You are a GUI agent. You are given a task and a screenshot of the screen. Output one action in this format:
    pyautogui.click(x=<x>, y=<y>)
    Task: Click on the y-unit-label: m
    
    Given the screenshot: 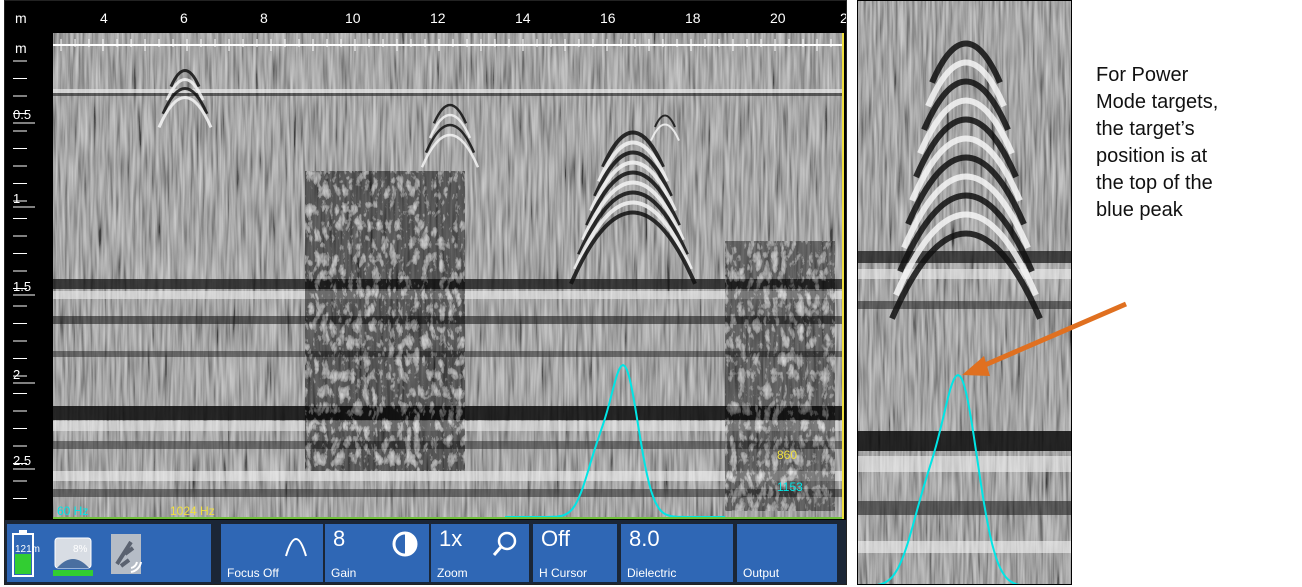 What is the action you would take?
    pyautogui.click(x=21, y=48)
    